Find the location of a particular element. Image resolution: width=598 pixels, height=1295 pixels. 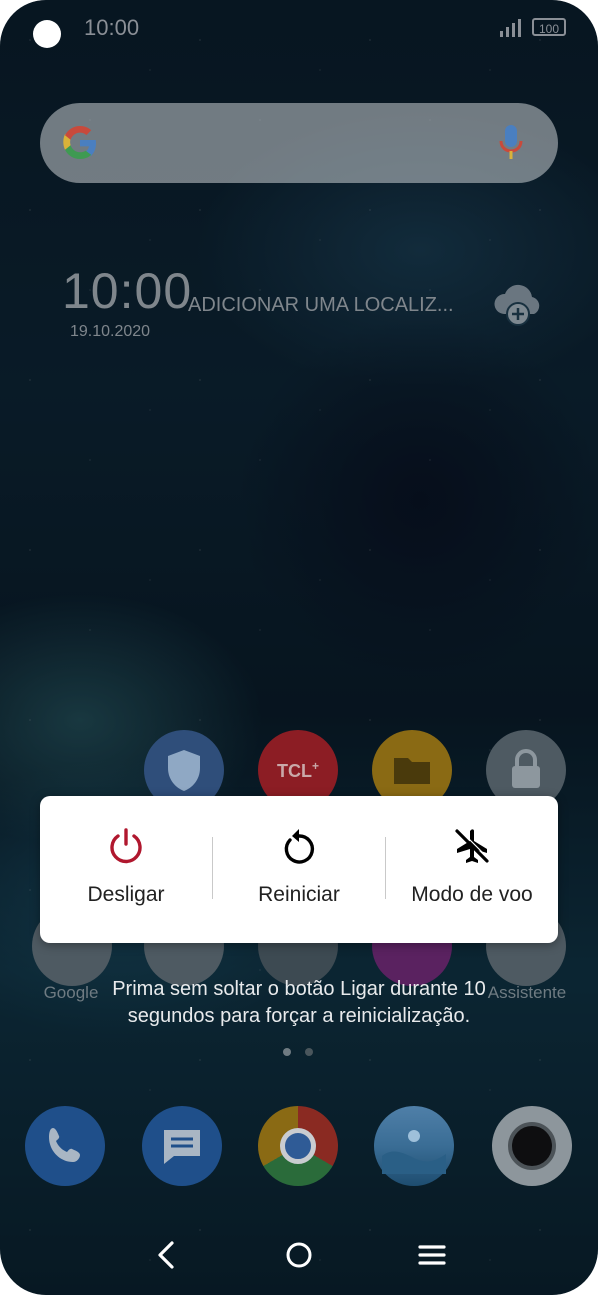

restart-button: Reiniciar is located at coordinates (299, 869).